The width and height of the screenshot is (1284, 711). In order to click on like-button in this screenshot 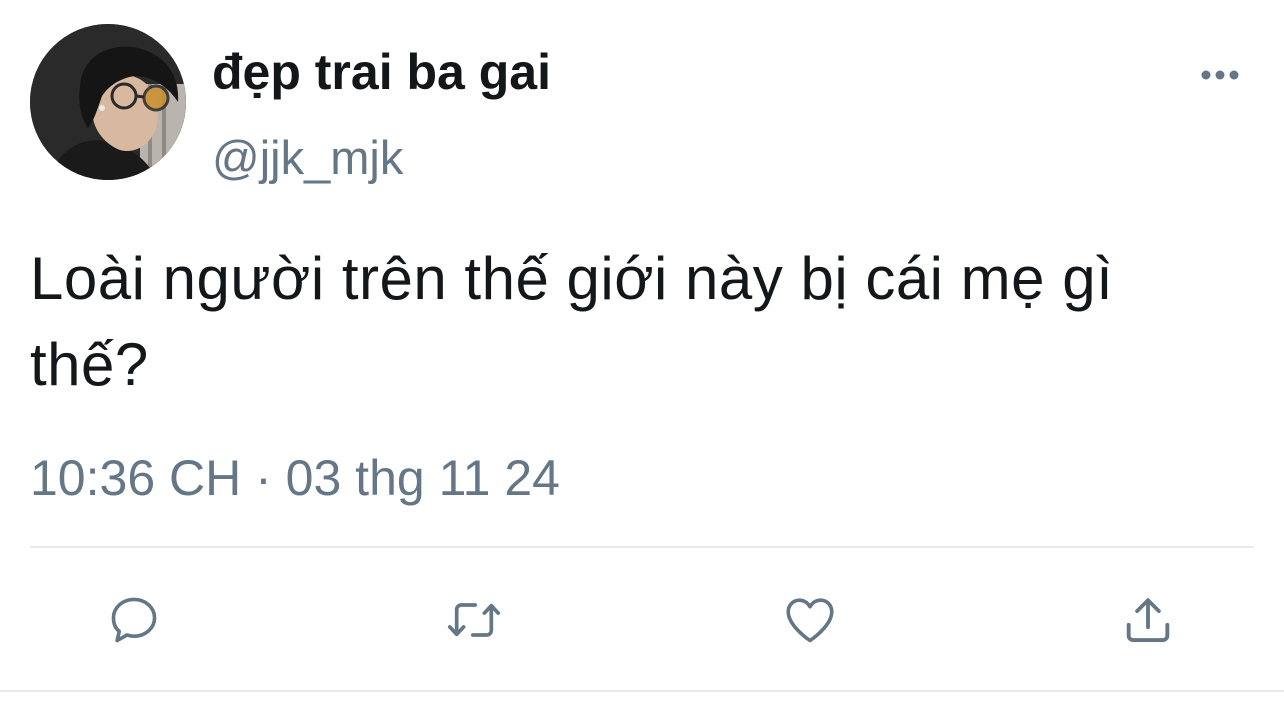, I will do `click(810, 620)`.